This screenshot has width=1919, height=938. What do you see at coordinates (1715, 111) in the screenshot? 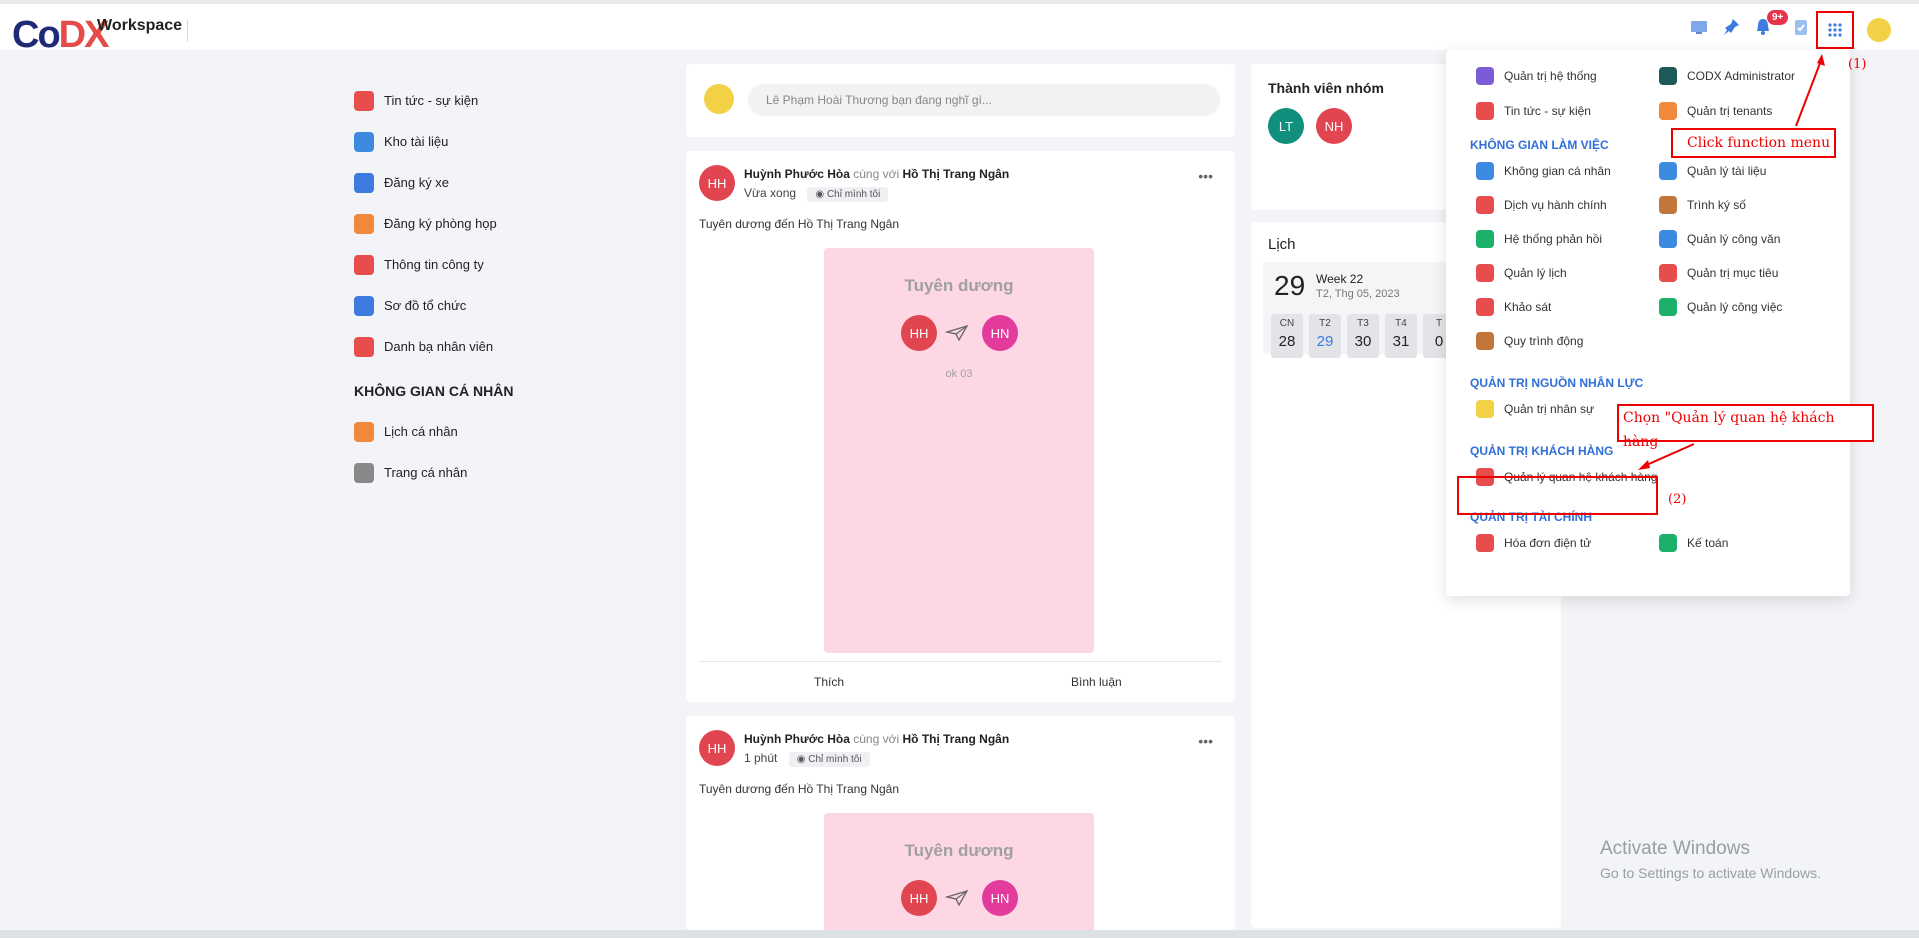
I see `menu-item: Quản trị tenants` at bounding box center [1715, 111].